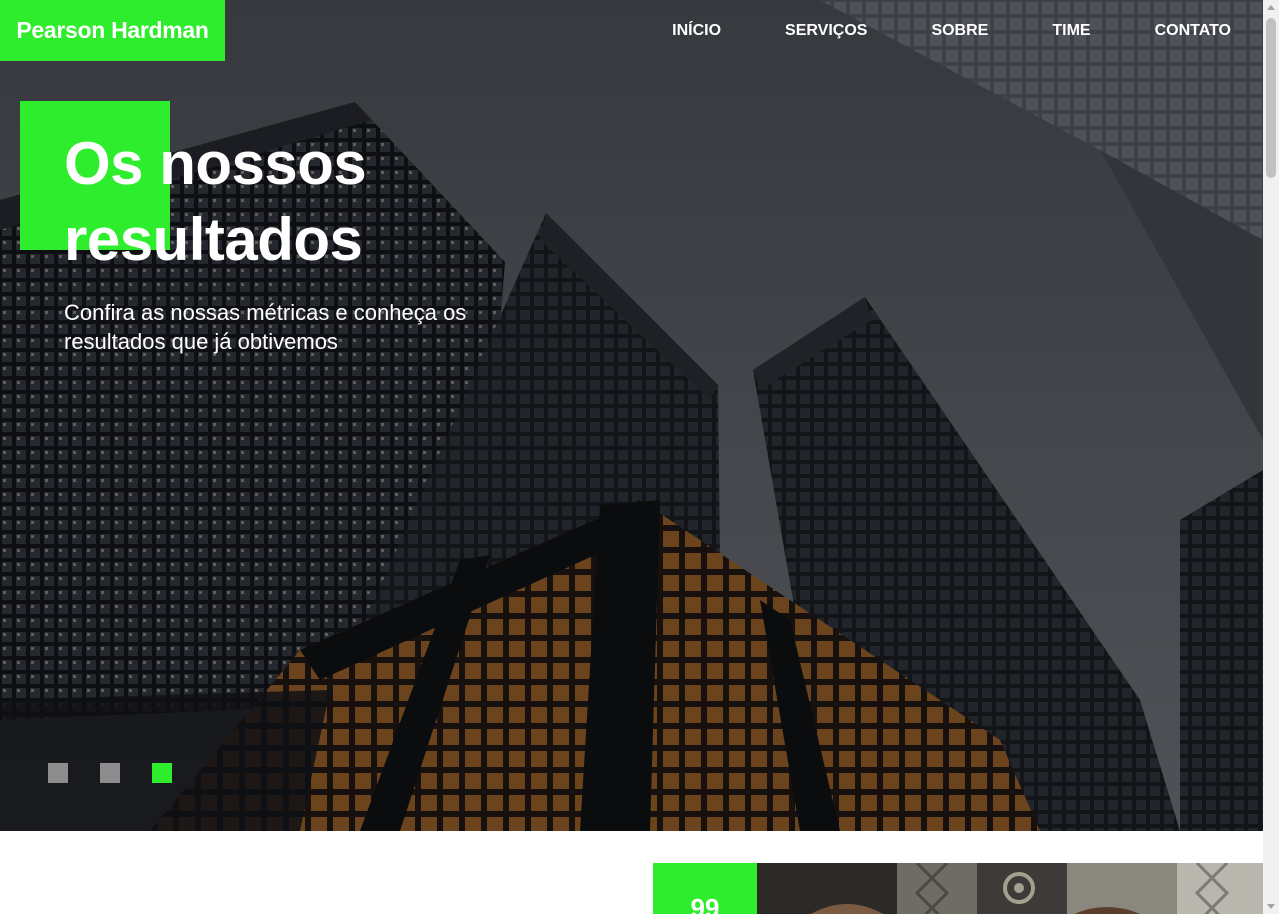 This screenshot has width=1279, height=914. Describe the element at coordinates (1271, 906) in the screenshot. I see `scroll-down-arrow-icon` at that location.